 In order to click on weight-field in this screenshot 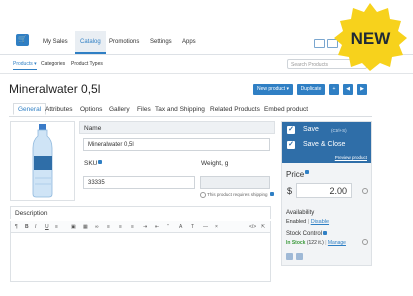, I will do `click(235, 182)`.